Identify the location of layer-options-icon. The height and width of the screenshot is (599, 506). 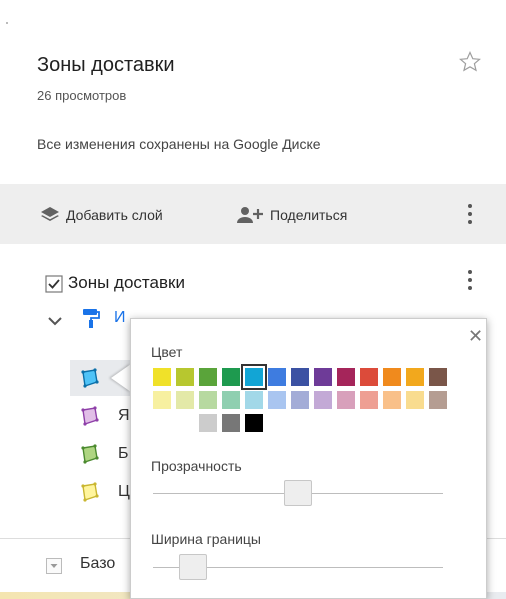
(470, 282).